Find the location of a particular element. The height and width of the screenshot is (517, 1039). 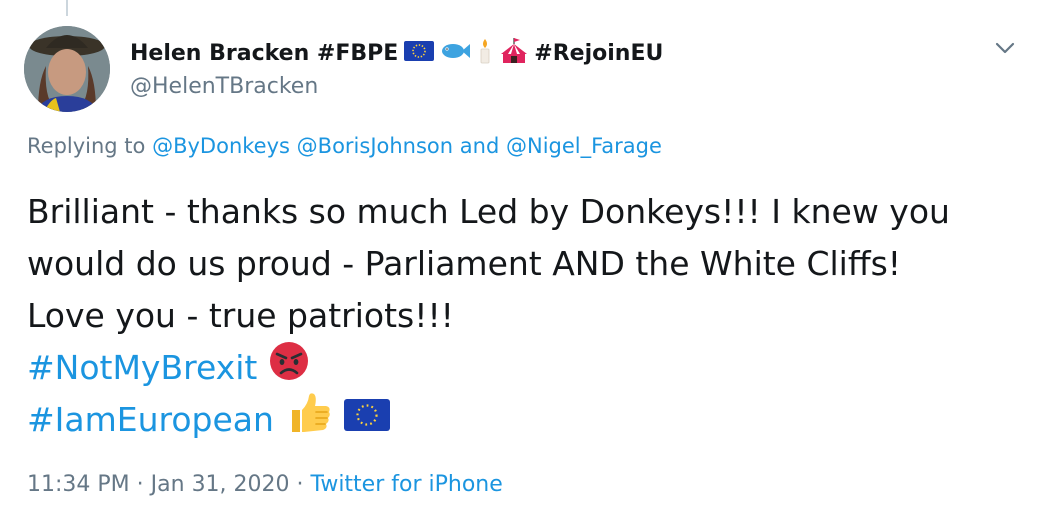

replying-to-label: Replying to is located at coordinates (86, 146).